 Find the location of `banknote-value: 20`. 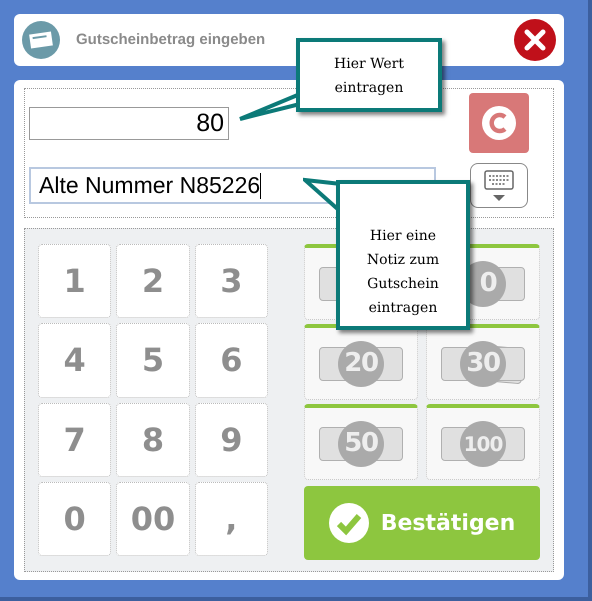

banknote-value: 20 is located at coordinates (361, 363).